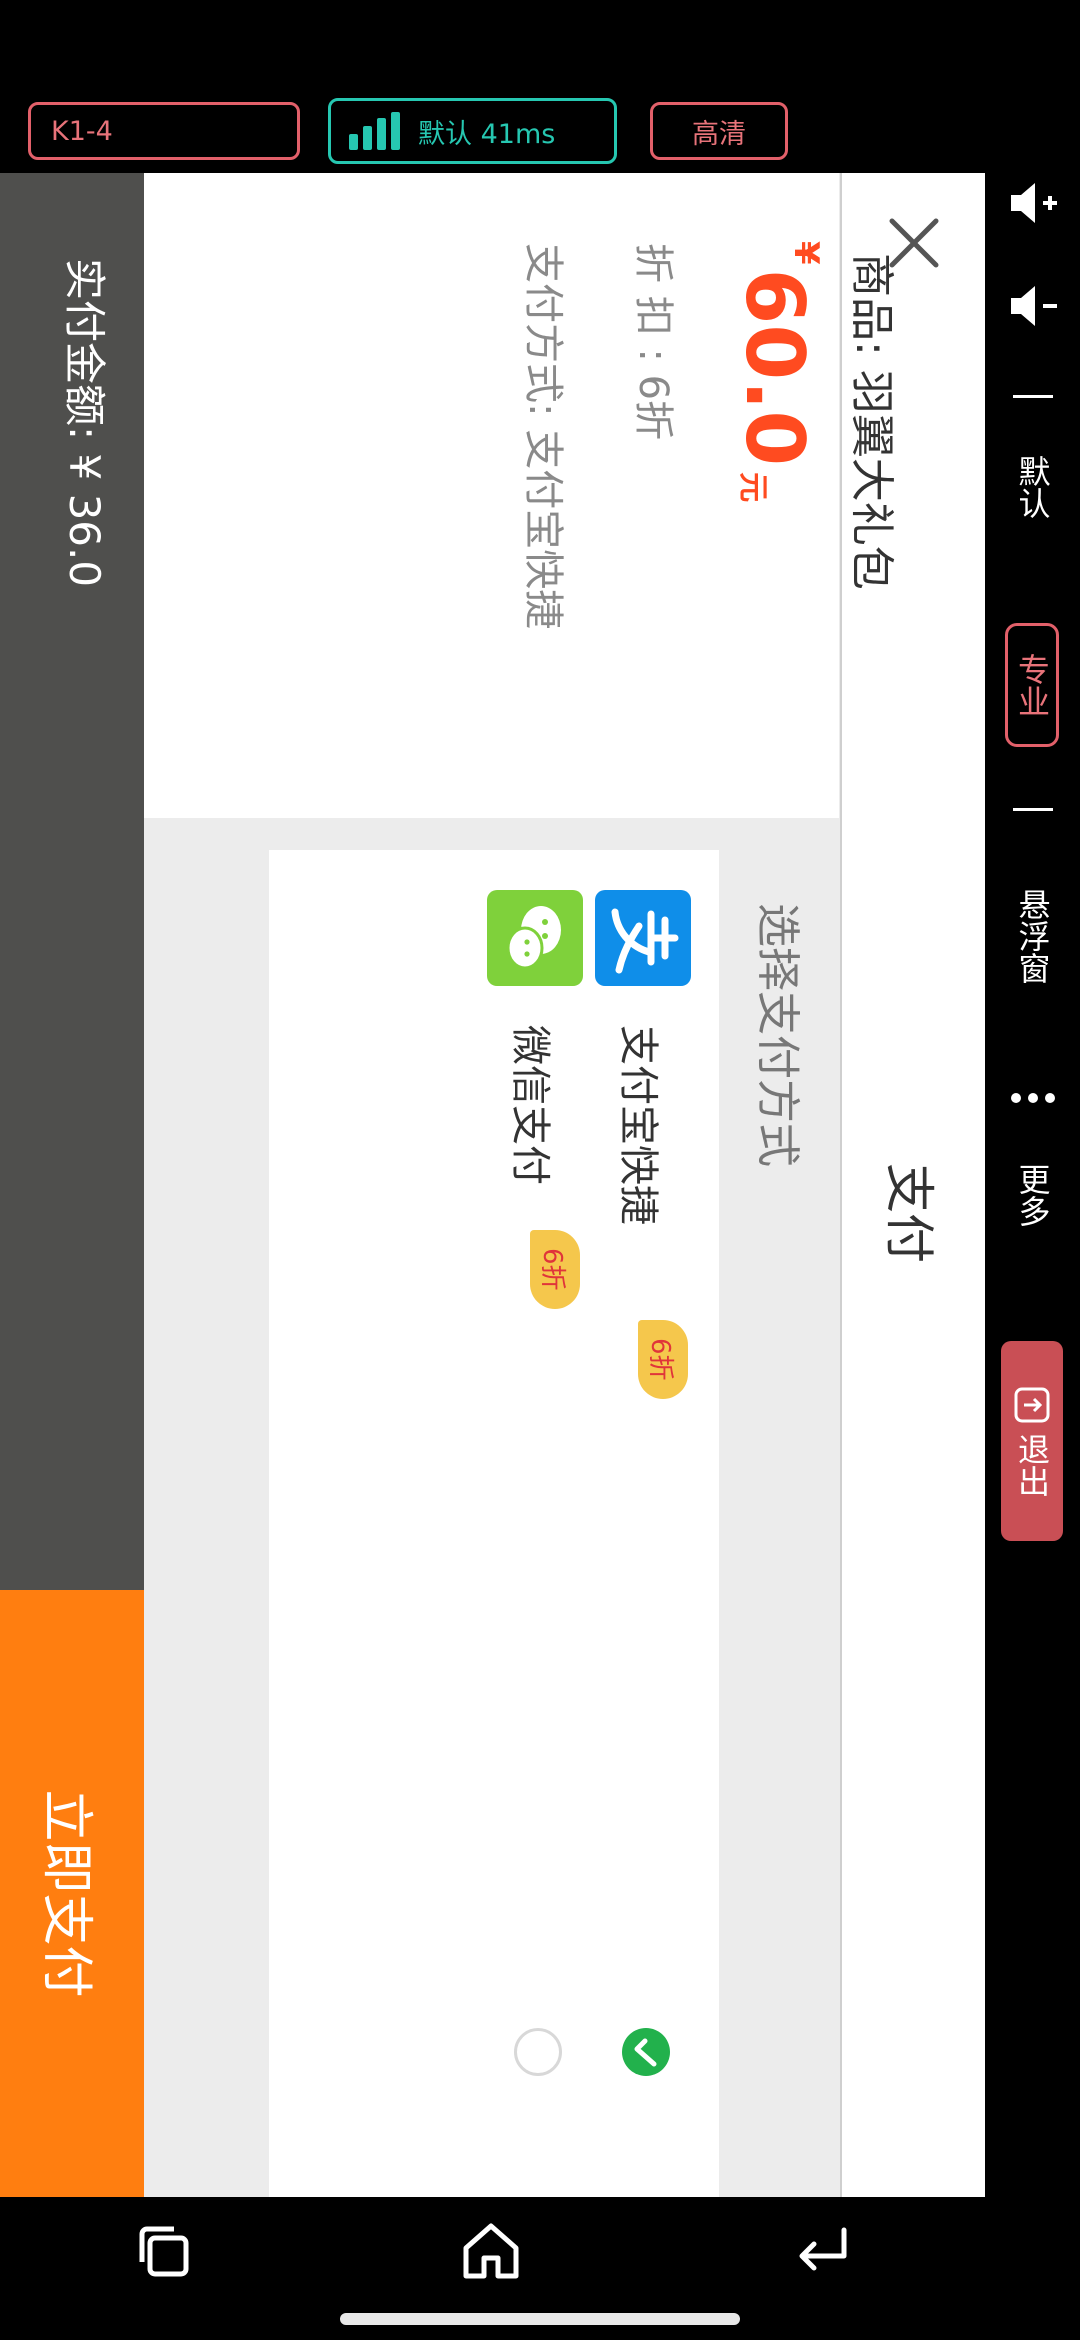 This screenshot has height=2340, width=1080. Describe the element at coordinates (487, 134) in the screenshot. I see `network-label: 默认 41ms` at that location.